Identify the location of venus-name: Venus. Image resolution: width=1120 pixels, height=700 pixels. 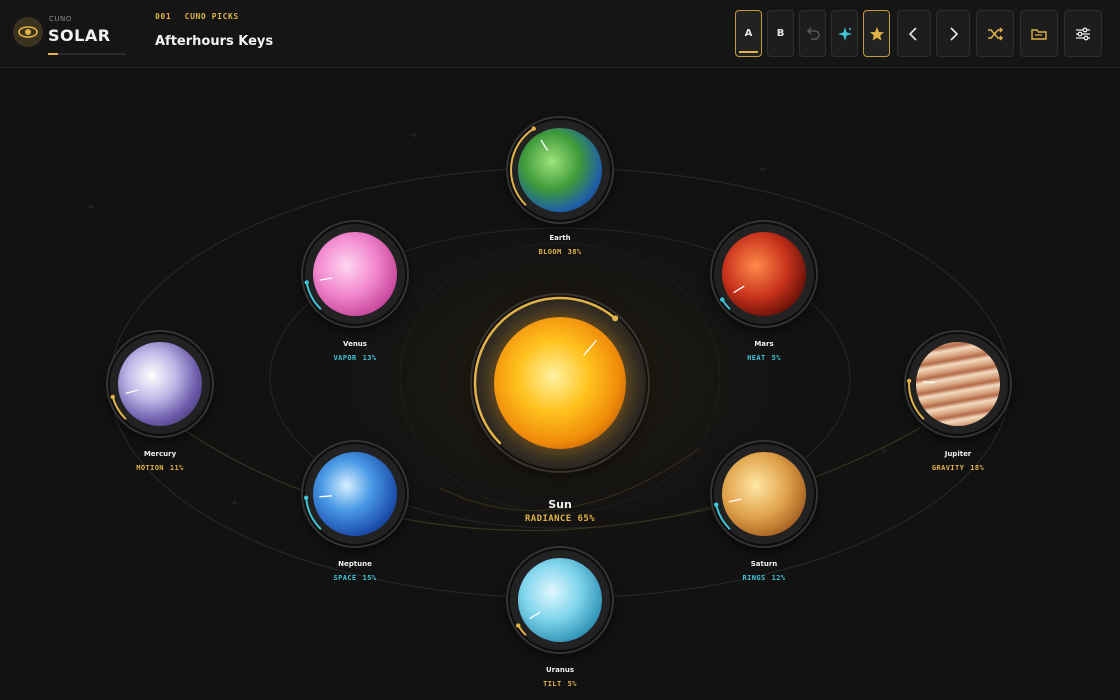
(355, 344).